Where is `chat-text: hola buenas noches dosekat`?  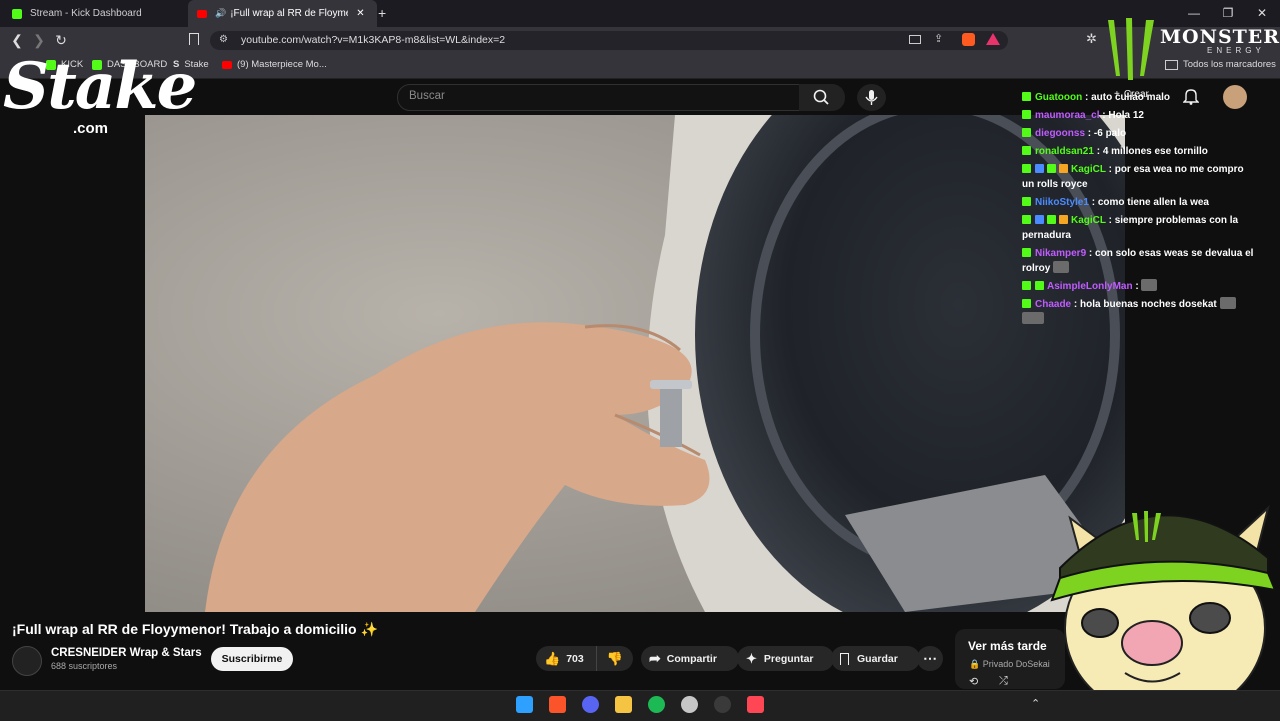 chat-text: hola buenas noches dosekat is located at coordinates (1148, 304).